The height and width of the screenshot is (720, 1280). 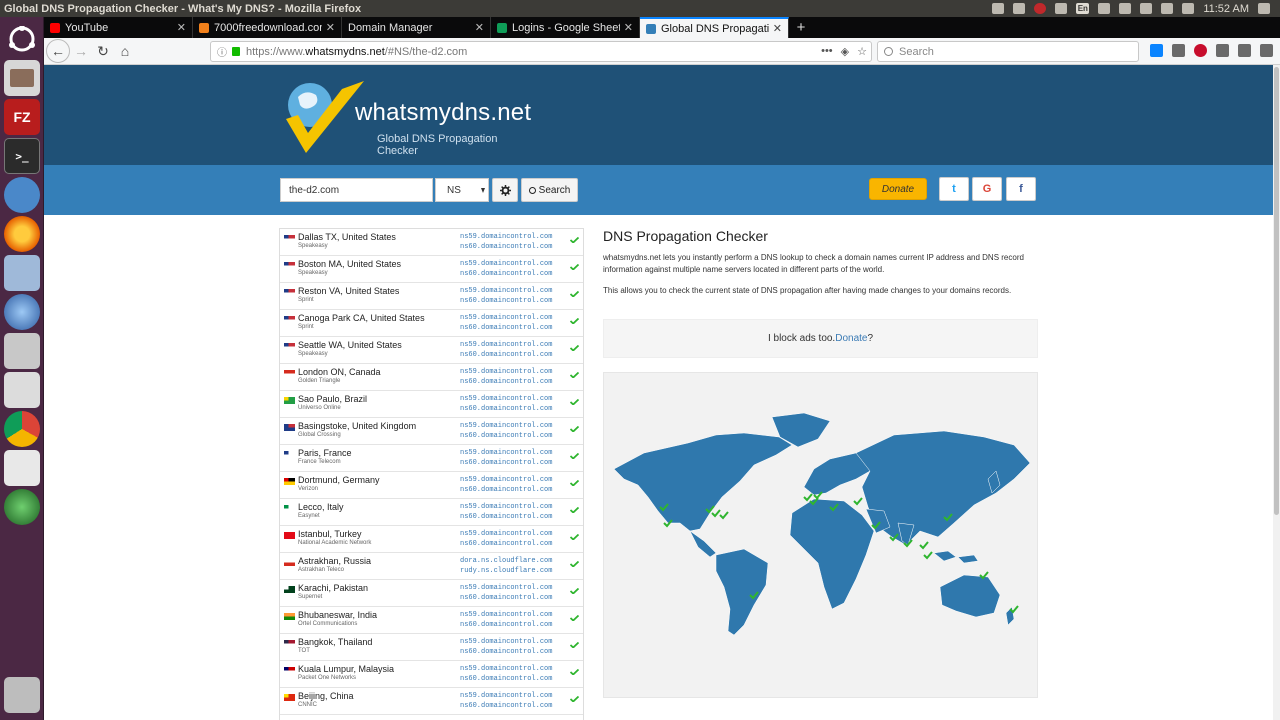 I want to click on facebook-share-button: f, so click(x=1021, y=189).